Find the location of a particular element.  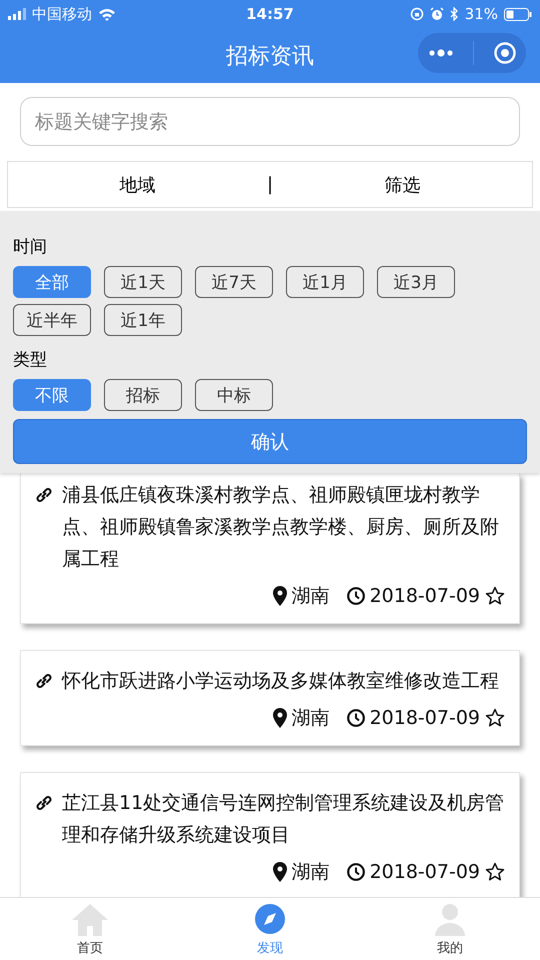

tab-item: 首页 is located at coordinates (90, 929).